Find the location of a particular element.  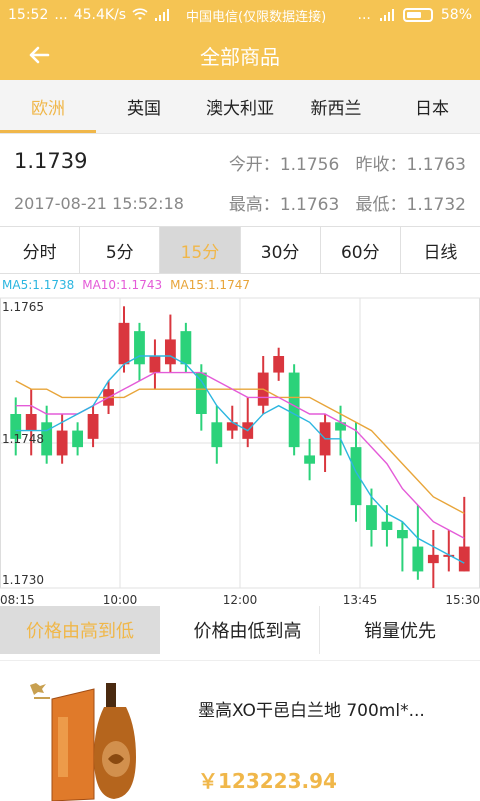

tab-uk: 英国 is located at coordinates (144, 106).